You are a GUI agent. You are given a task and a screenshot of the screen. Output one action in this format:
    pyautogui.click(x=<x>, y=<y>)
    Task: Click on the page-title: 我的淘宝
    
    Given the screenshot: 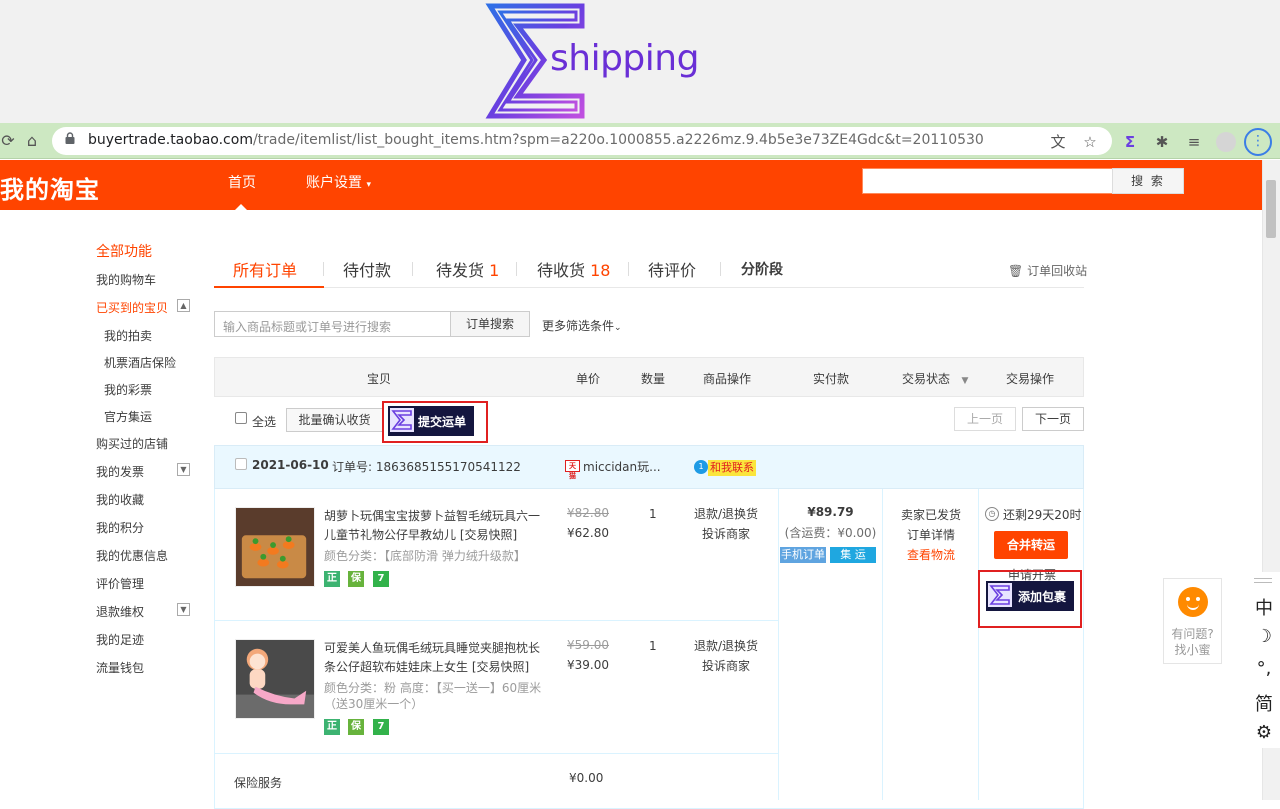 What is the action you would take?
    pyautogui.click(x=50, y=187)
    